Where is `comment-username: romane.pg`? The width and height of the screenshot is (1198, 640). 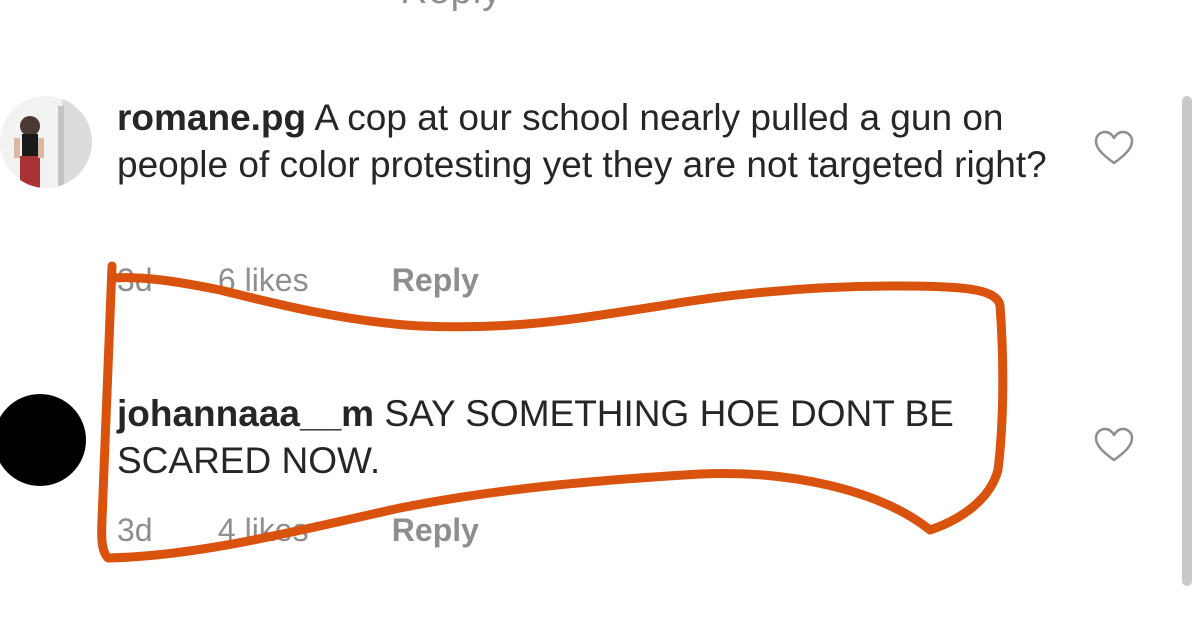
comment-username: romane.pg is located at coordinates (211, 117).